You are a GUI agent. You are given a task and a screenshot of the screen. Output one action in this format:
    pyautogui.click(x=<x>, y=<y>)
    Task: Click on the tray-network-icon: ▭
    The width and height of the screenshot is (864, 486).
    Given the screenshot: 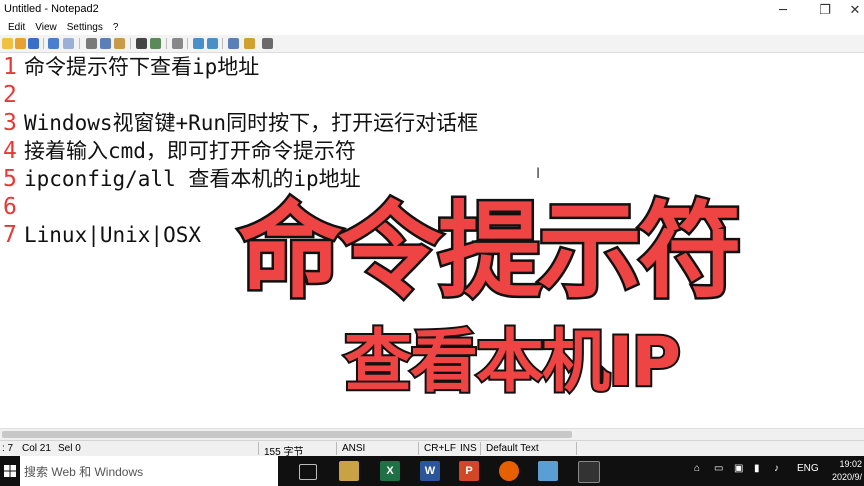 What is the action you would take?
    pyautogui.click(x=718, y=468)
    